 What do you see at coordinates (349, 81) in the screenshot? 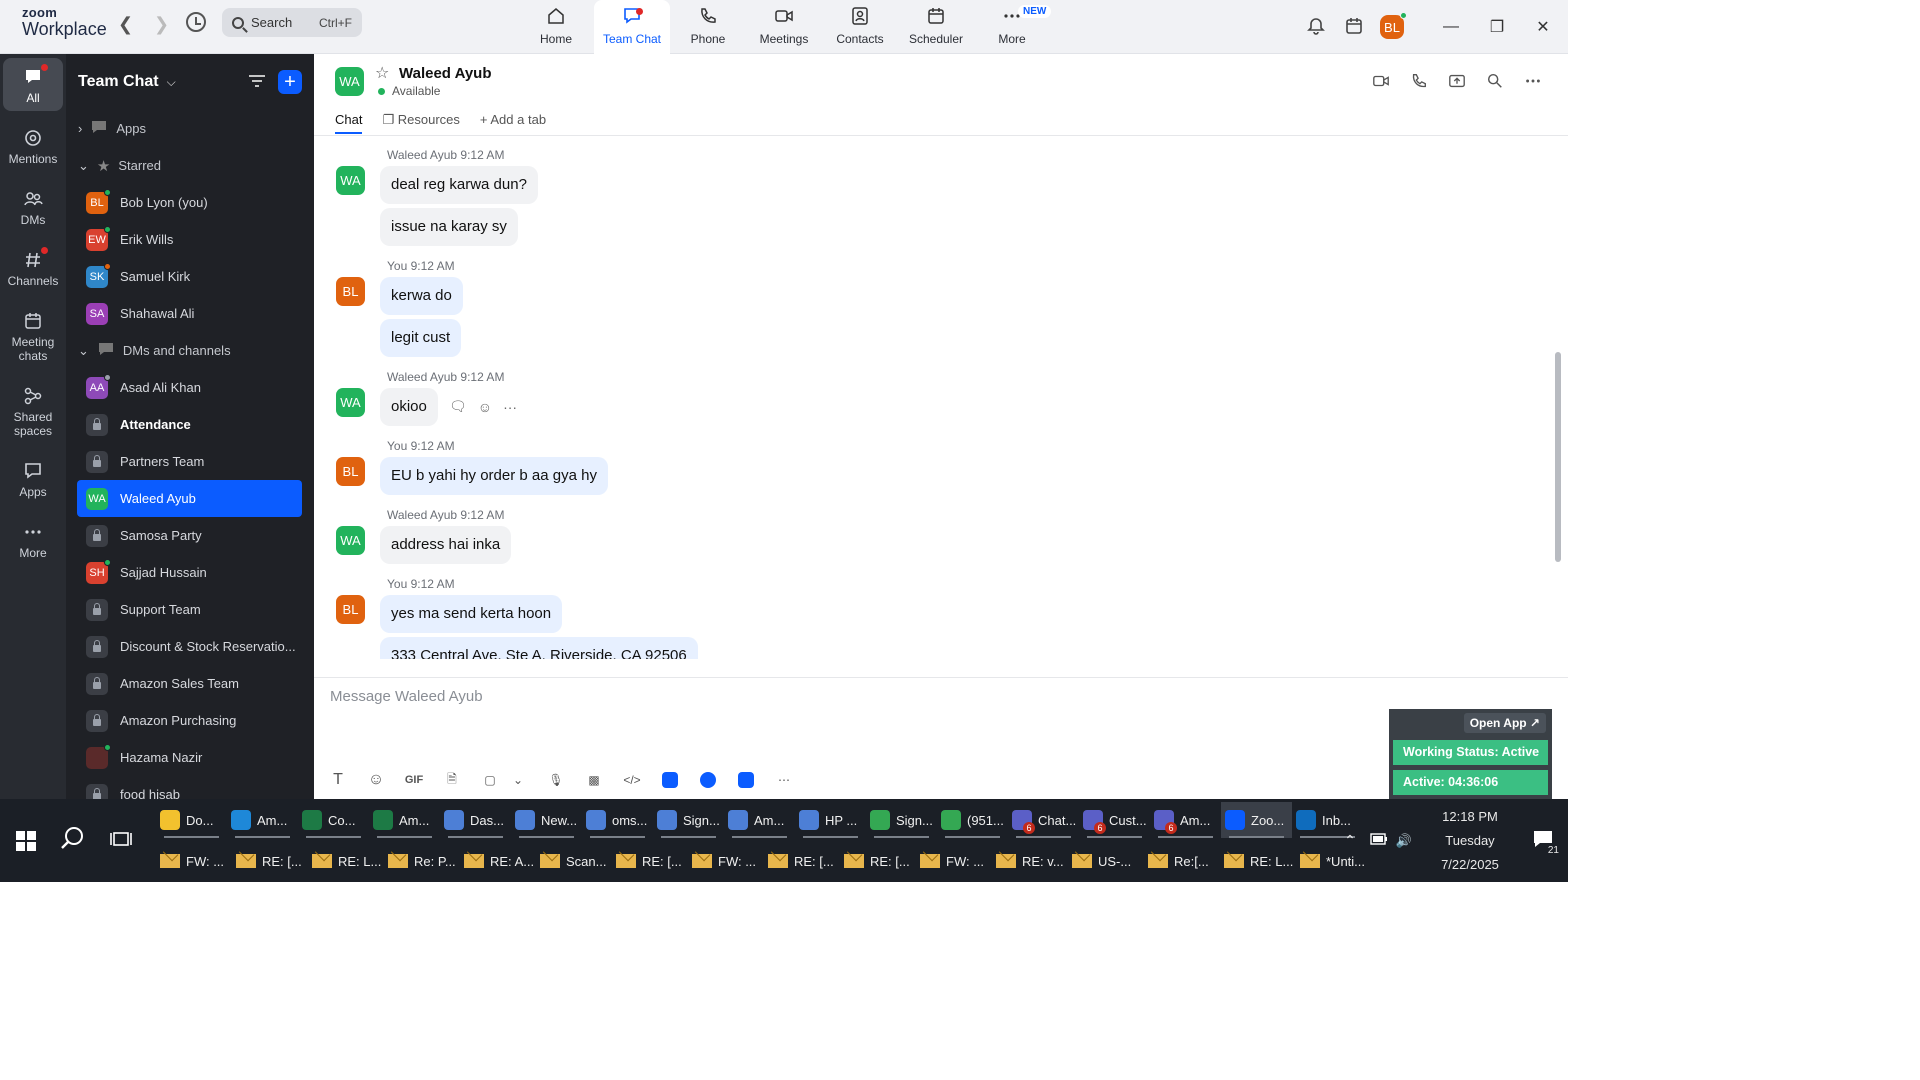
I see `contact-avatar: WA` at bounding box center [349, 81].